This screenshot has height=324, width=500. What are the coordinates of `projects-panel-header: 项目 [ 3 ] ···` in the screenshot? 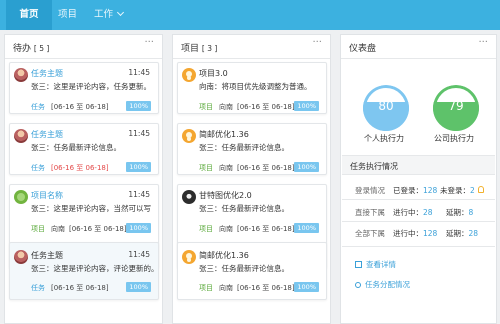 It's located at (251, 47).